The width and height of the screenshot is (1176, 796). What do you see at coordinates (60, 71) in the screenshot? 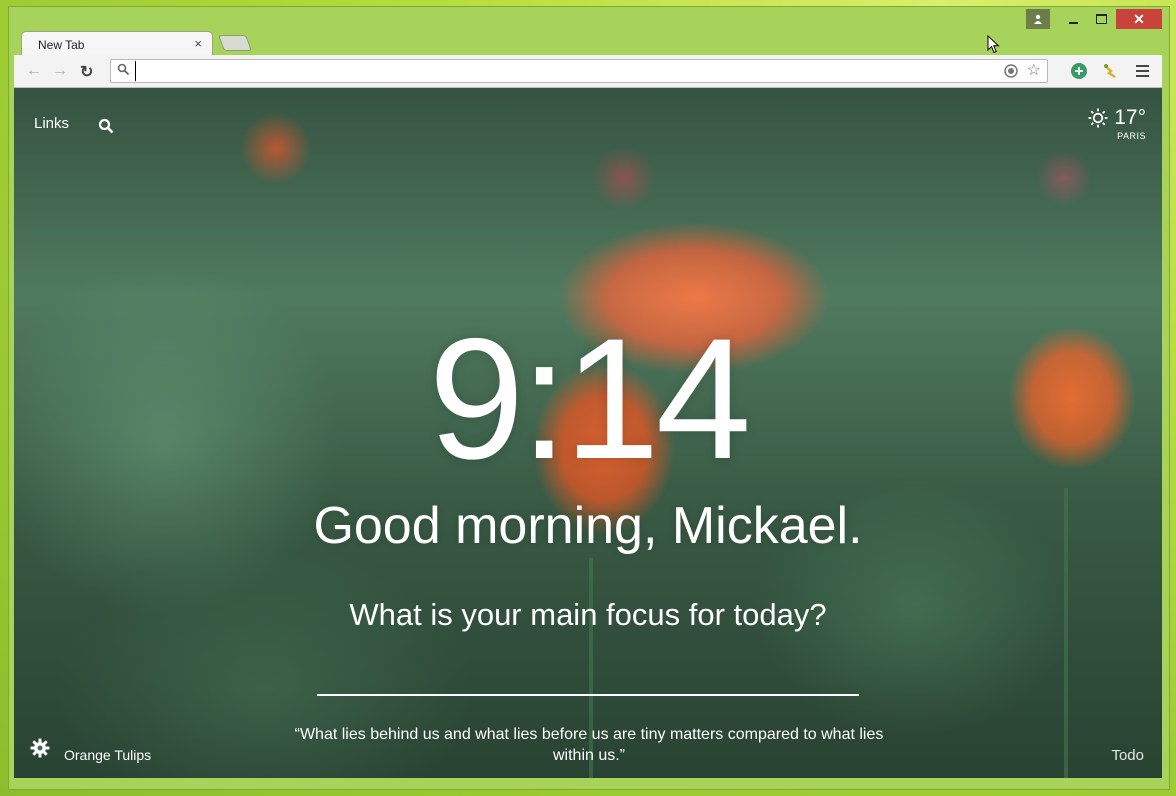
I see `forward-button: →` at bounding box center [60, 71].